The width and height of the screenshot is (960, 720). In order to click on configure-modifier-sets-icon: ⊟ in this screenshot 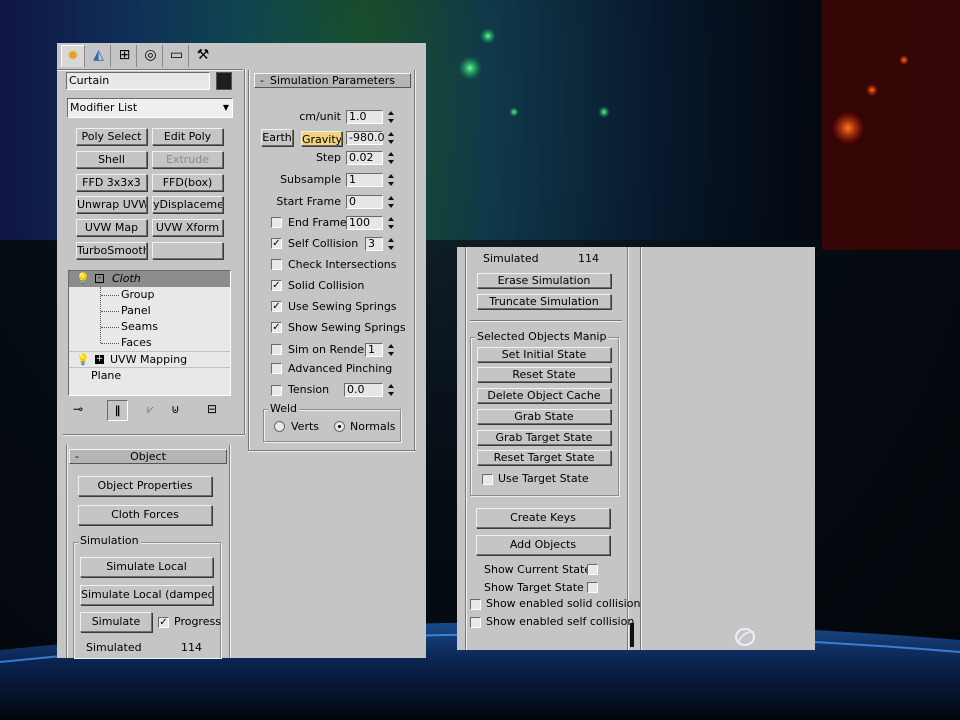, I will do `click(212, 409)`.